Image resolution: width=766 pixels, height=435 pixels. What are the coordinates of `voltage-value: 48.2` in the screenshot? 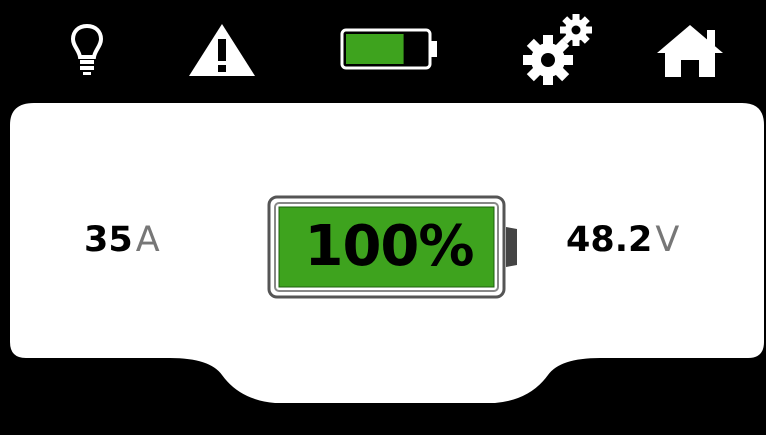 It's located at (609, 240).